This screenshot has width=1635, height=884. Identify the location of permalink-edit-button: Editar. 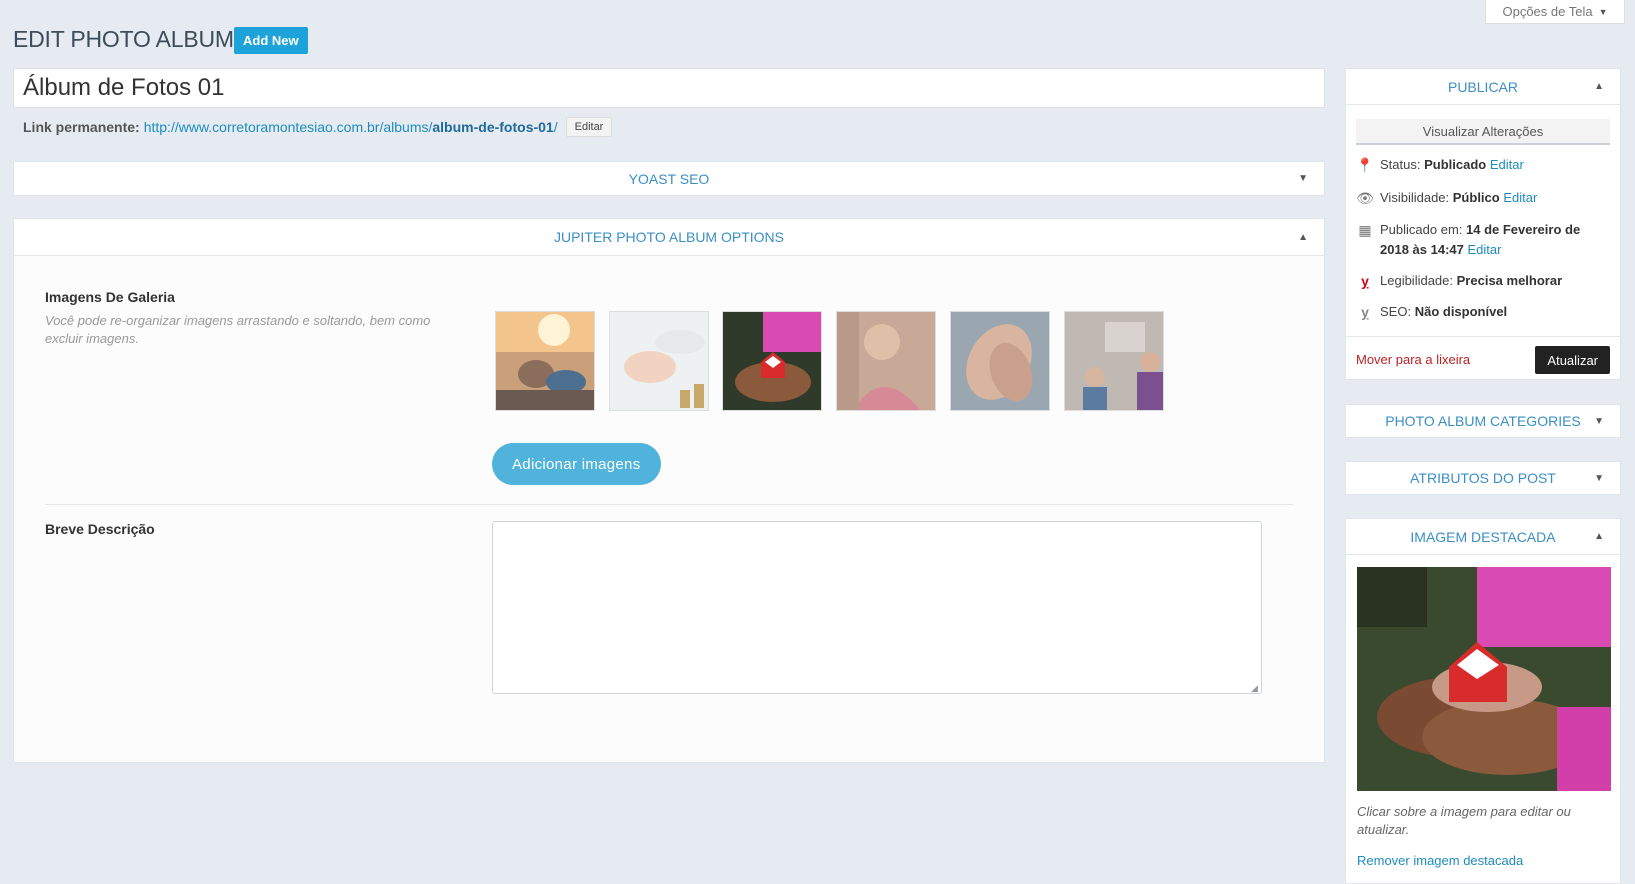
(589, 127).